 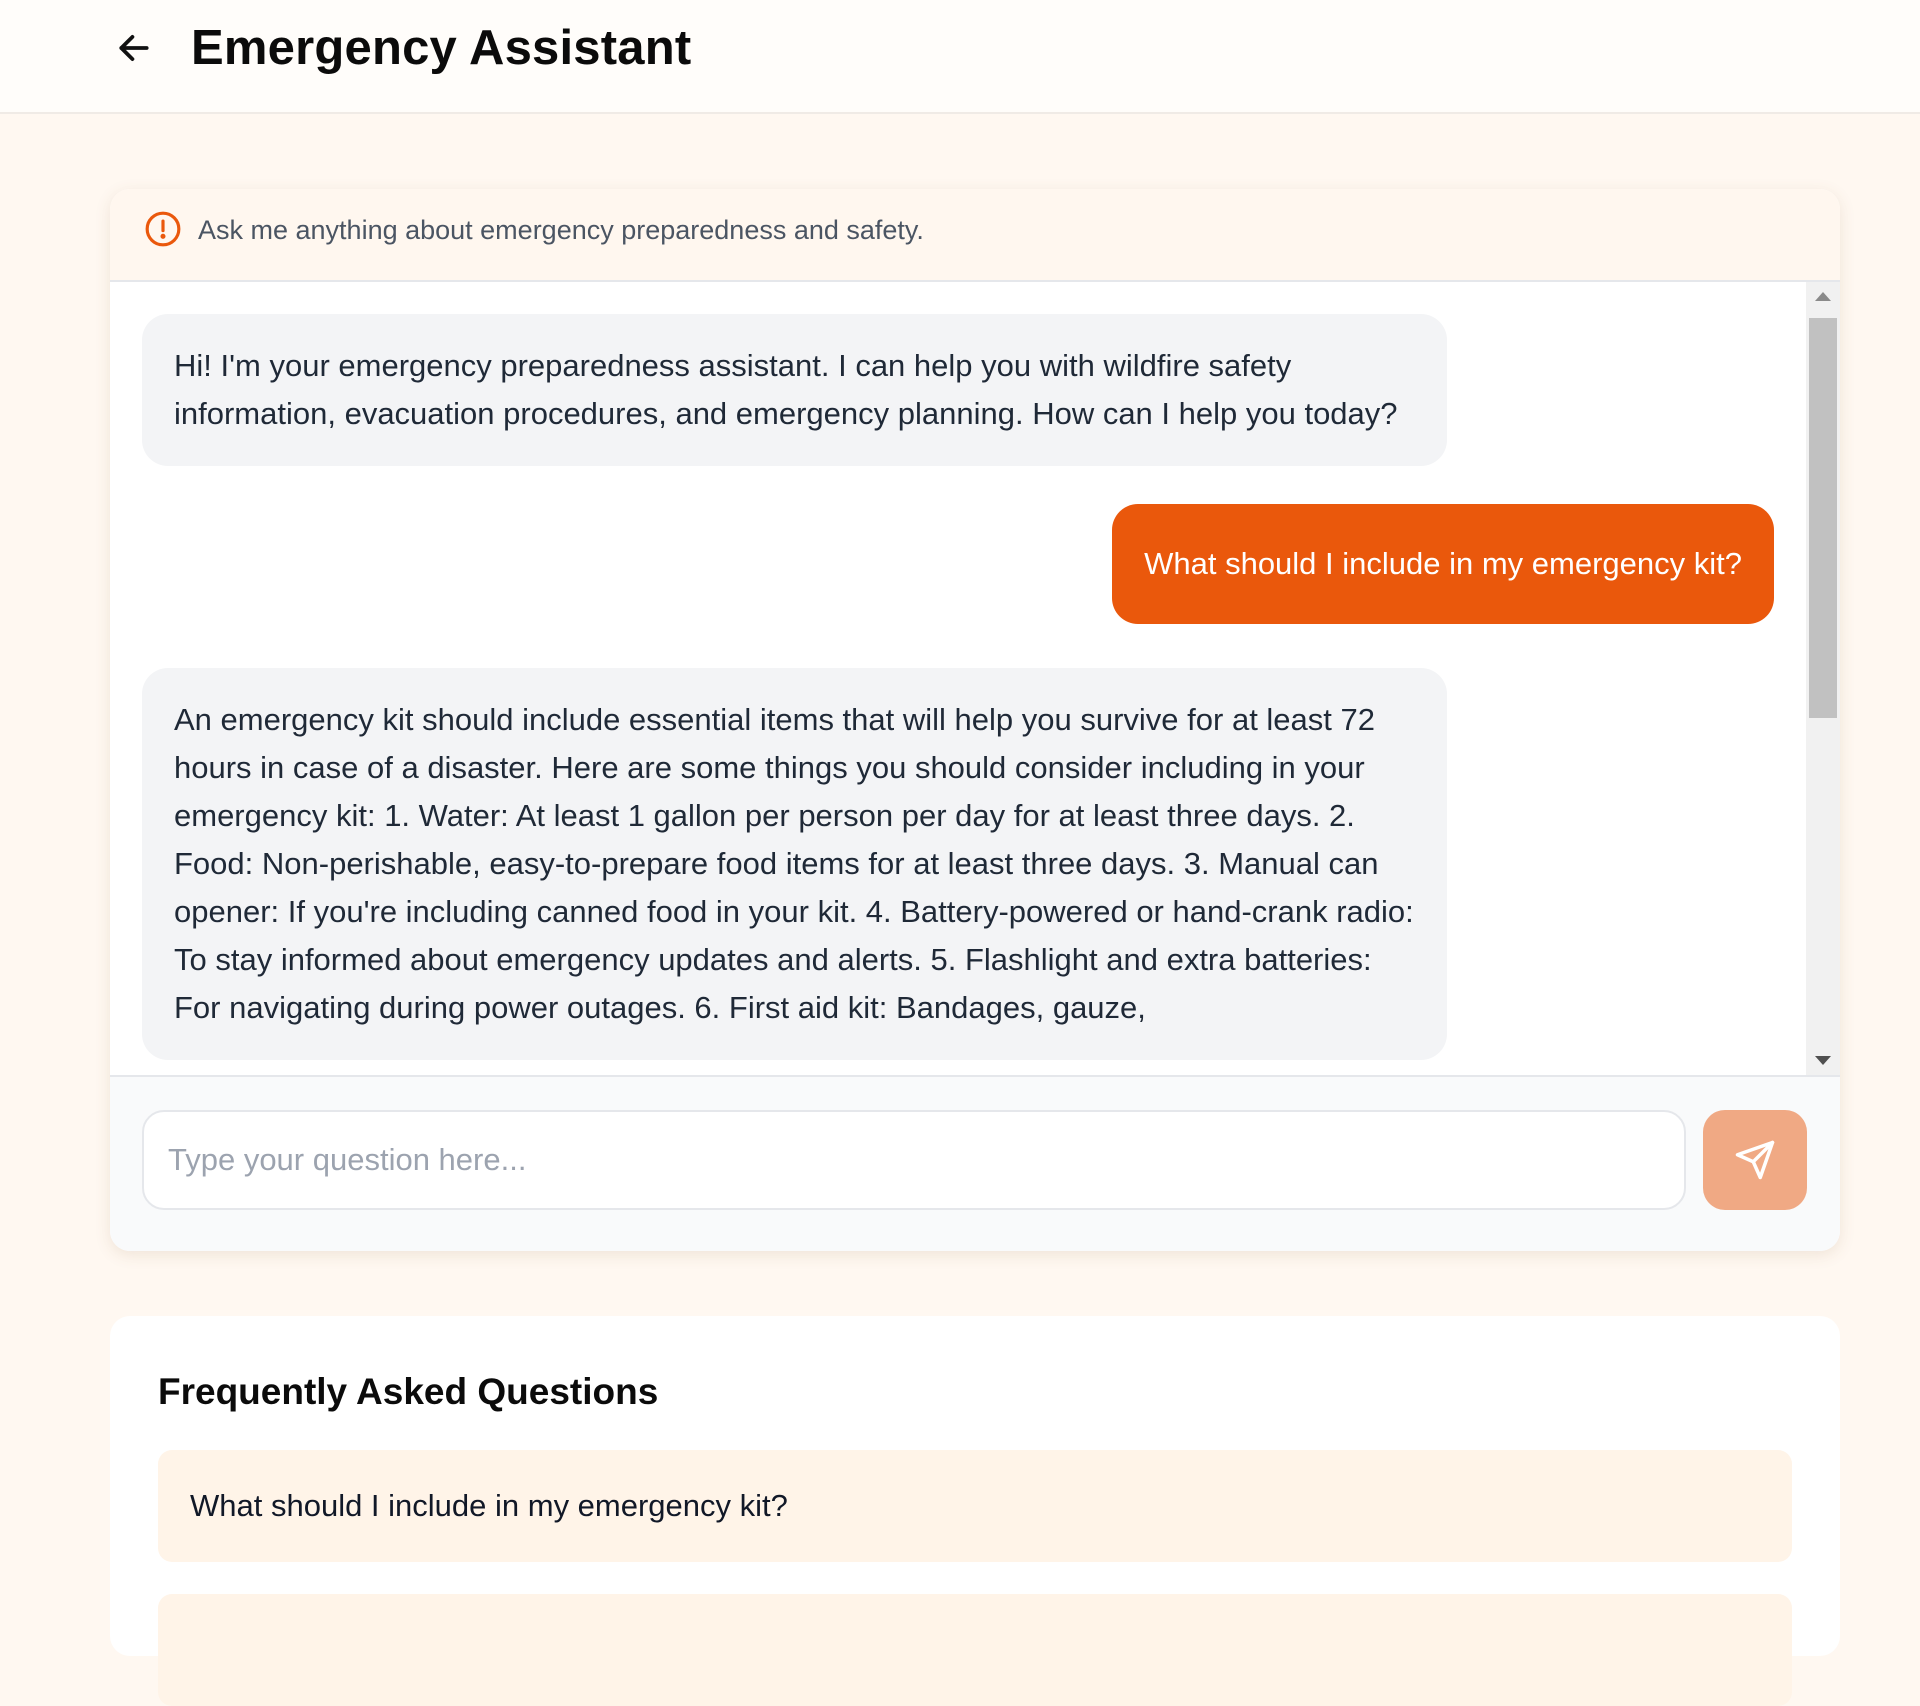 What do you see at coordinates (1823, 1060) in the screenshot?
I see `scroll-down-arrow-icon` at bounding box center [1823, 1060].